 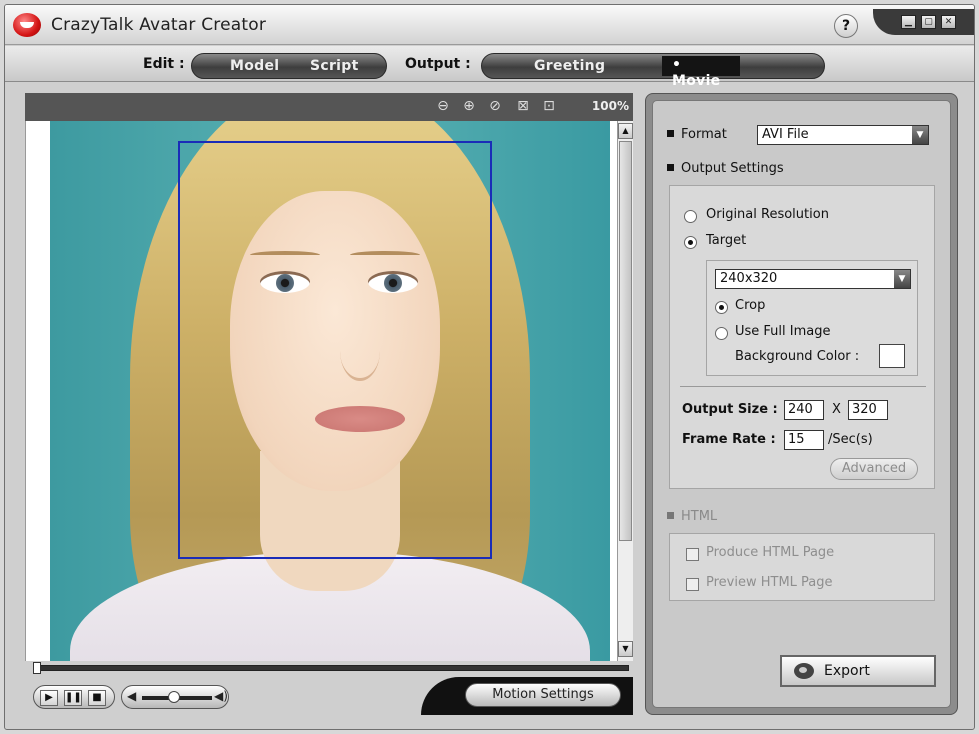 I want to click on background-color-label: Background Color :, so click(x=797, y=356).